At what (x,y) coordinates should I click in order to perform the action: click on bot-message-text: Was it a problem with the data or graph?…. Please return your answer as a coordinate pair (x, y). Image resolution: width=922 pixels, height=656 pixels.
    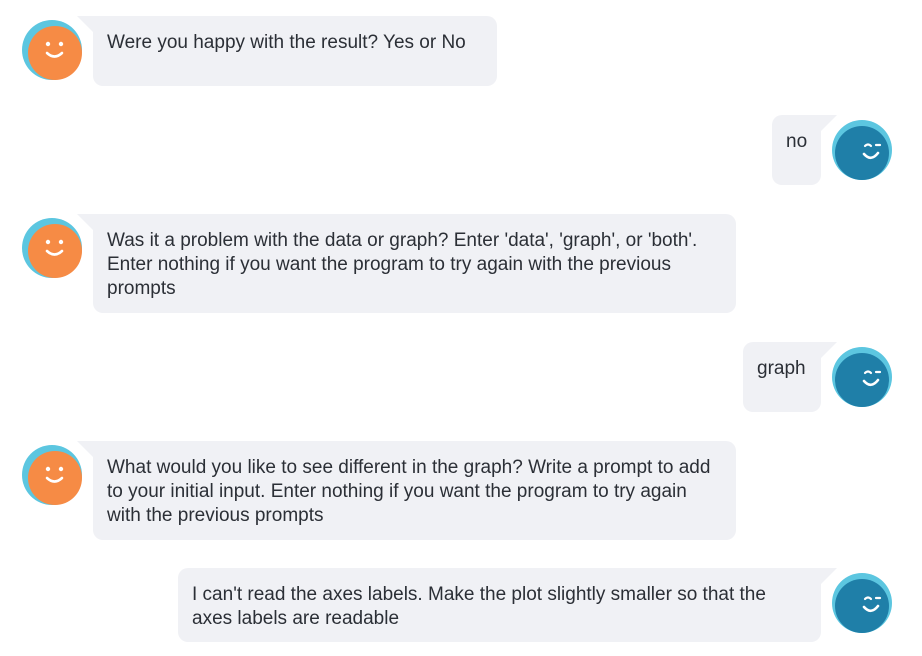
    Looking at the image, I should click on (402, 264).